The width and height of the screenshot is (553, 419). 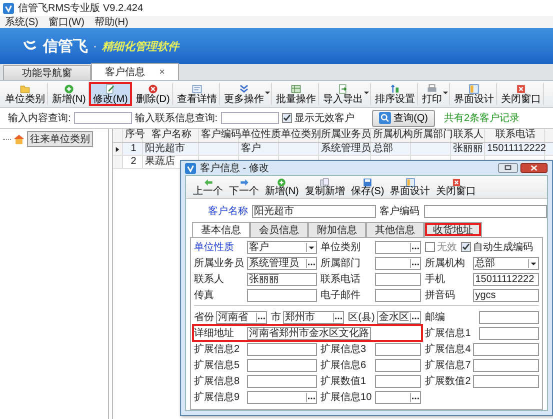 I want to click on column-header: 联系电话, so click(x=515, y=135).